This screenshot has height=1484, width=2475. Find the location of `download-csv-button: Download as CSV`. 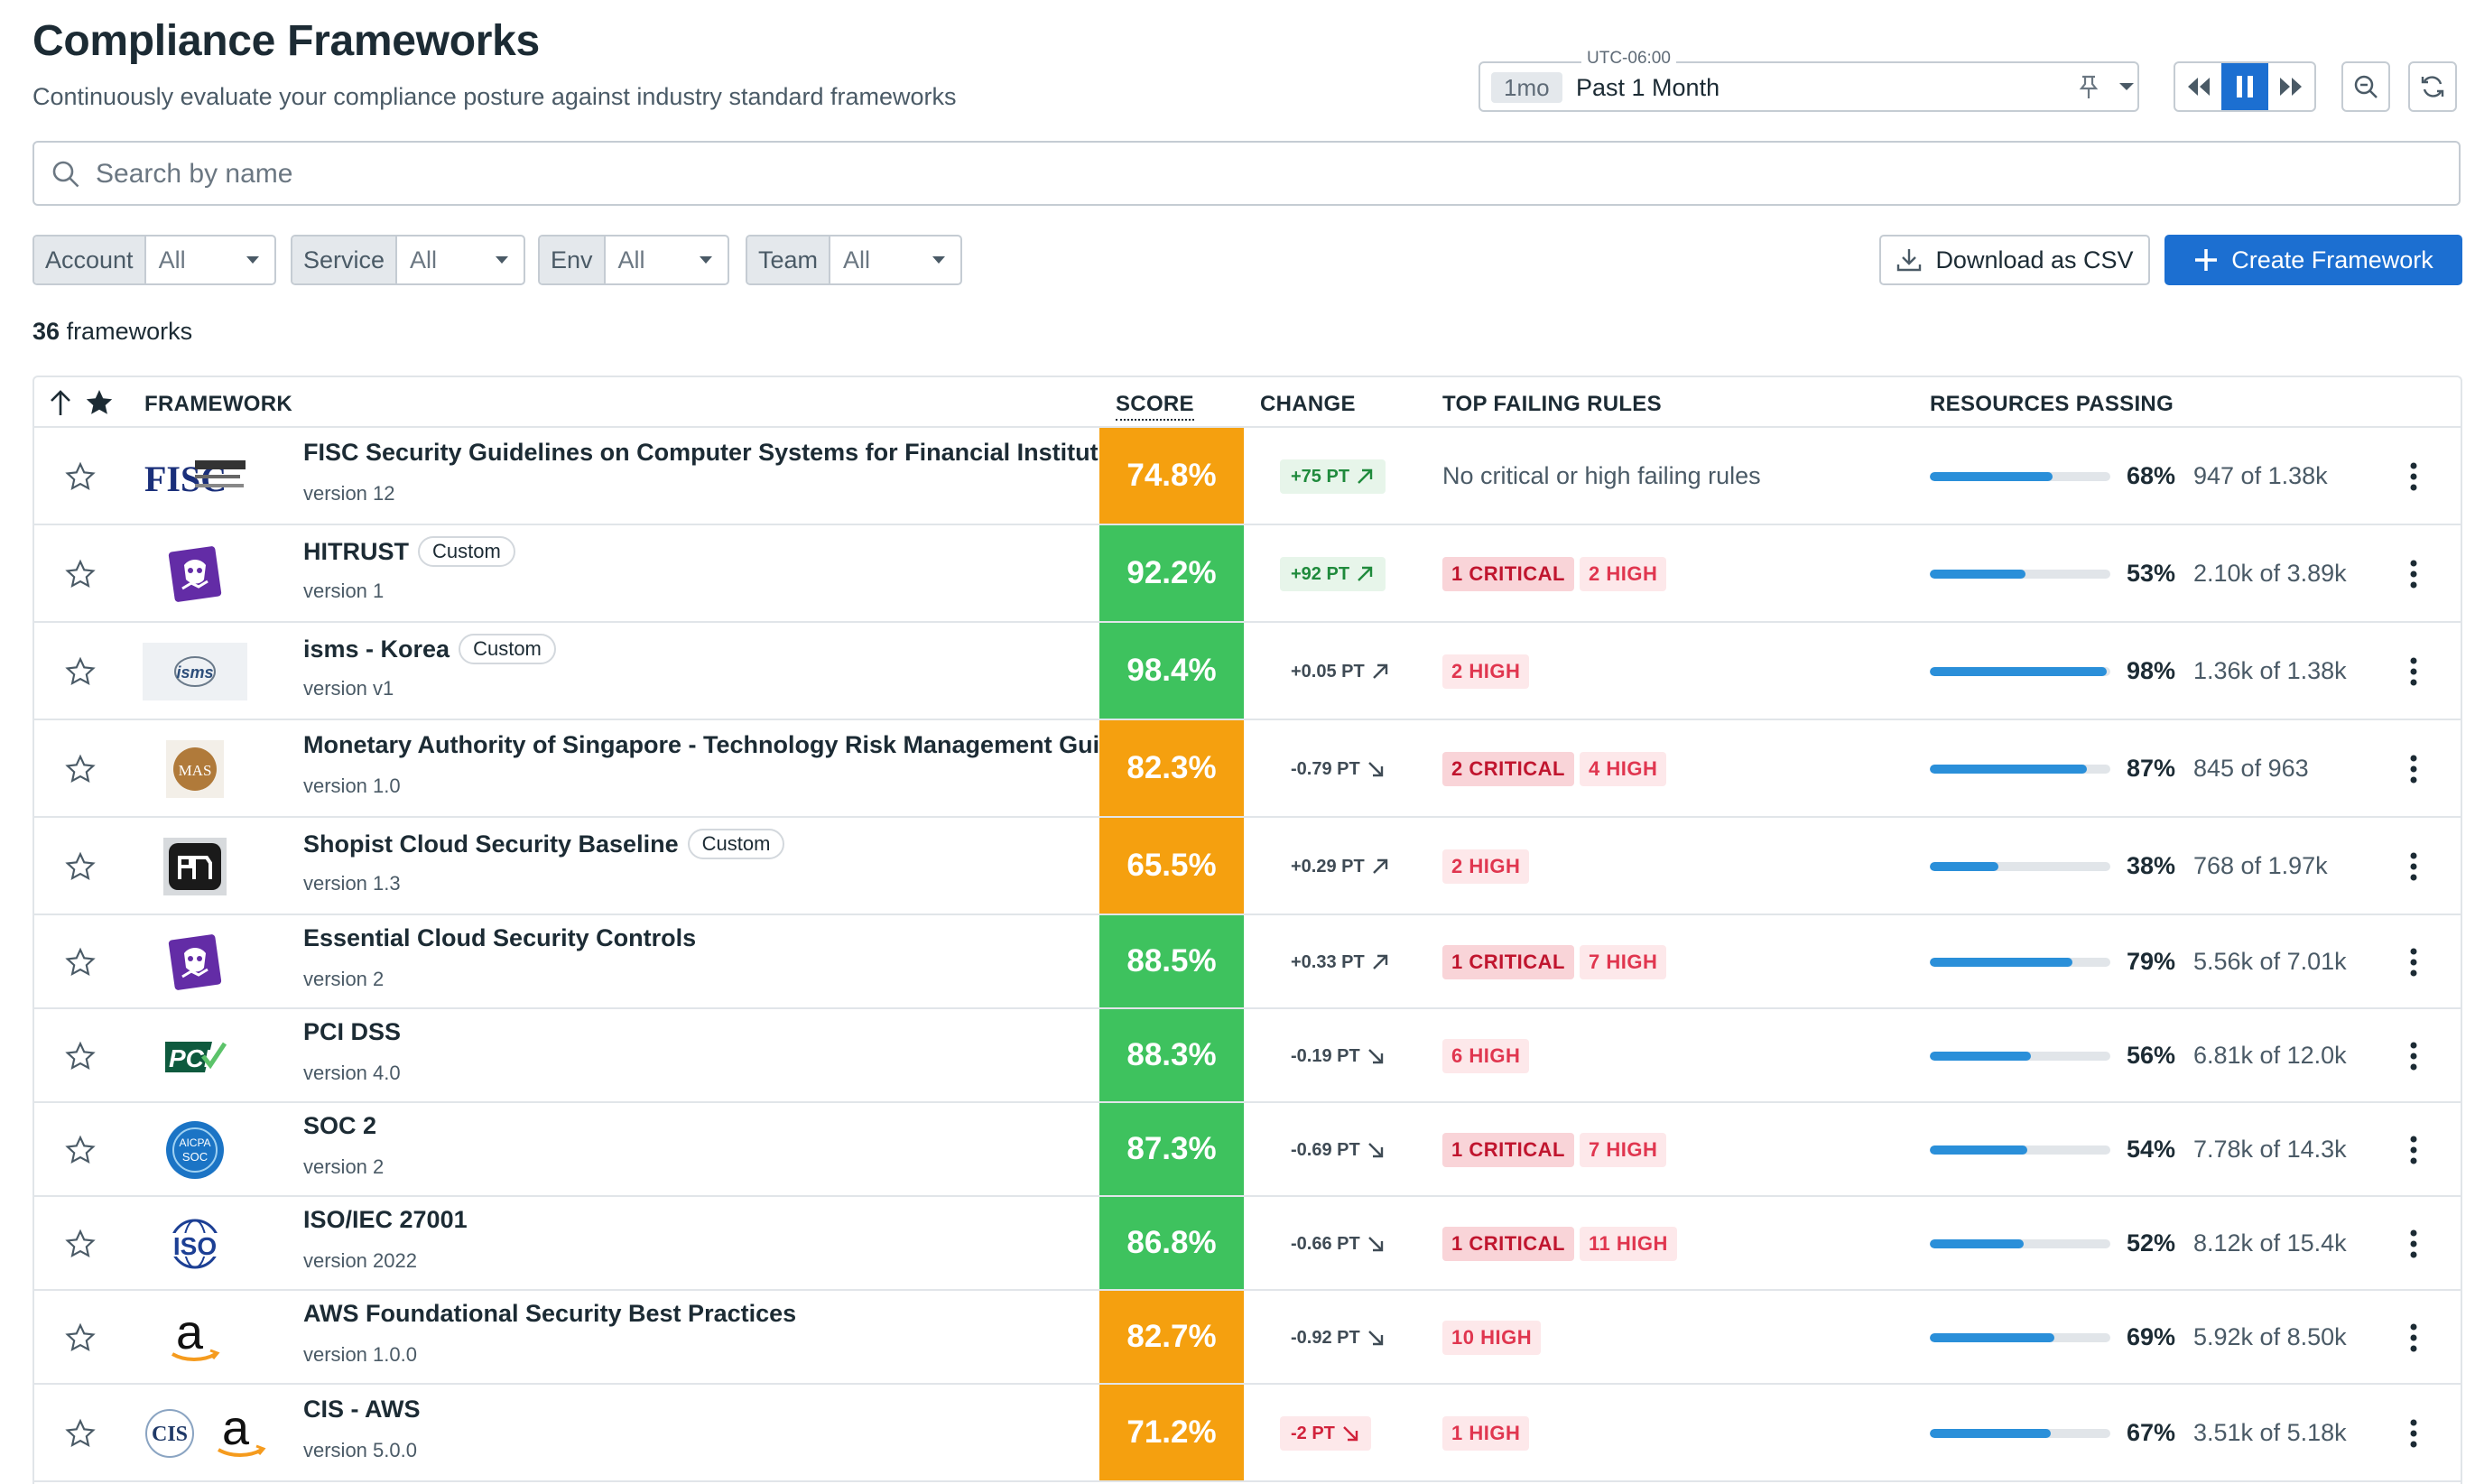

download-csv-button: Download as CSV is located at coordinates (2015, 260).